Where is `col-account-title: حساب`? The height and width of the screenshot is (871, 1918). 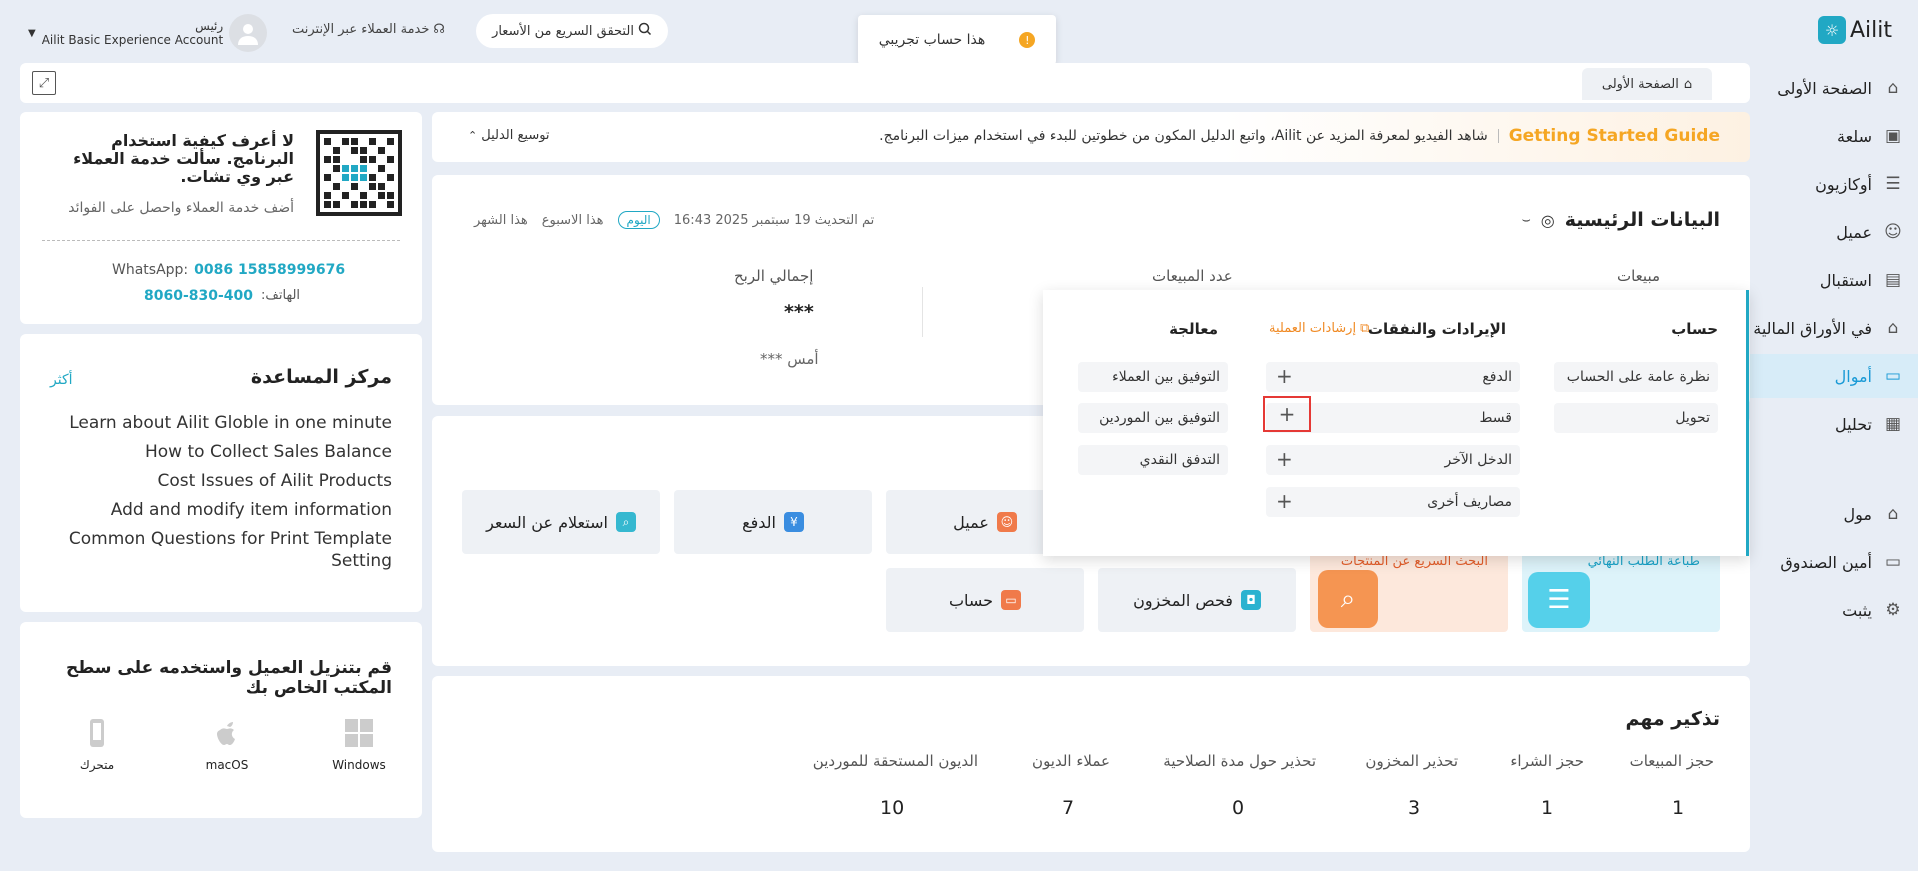
col-account-title: حساب is located at coordinates (1694, 329).